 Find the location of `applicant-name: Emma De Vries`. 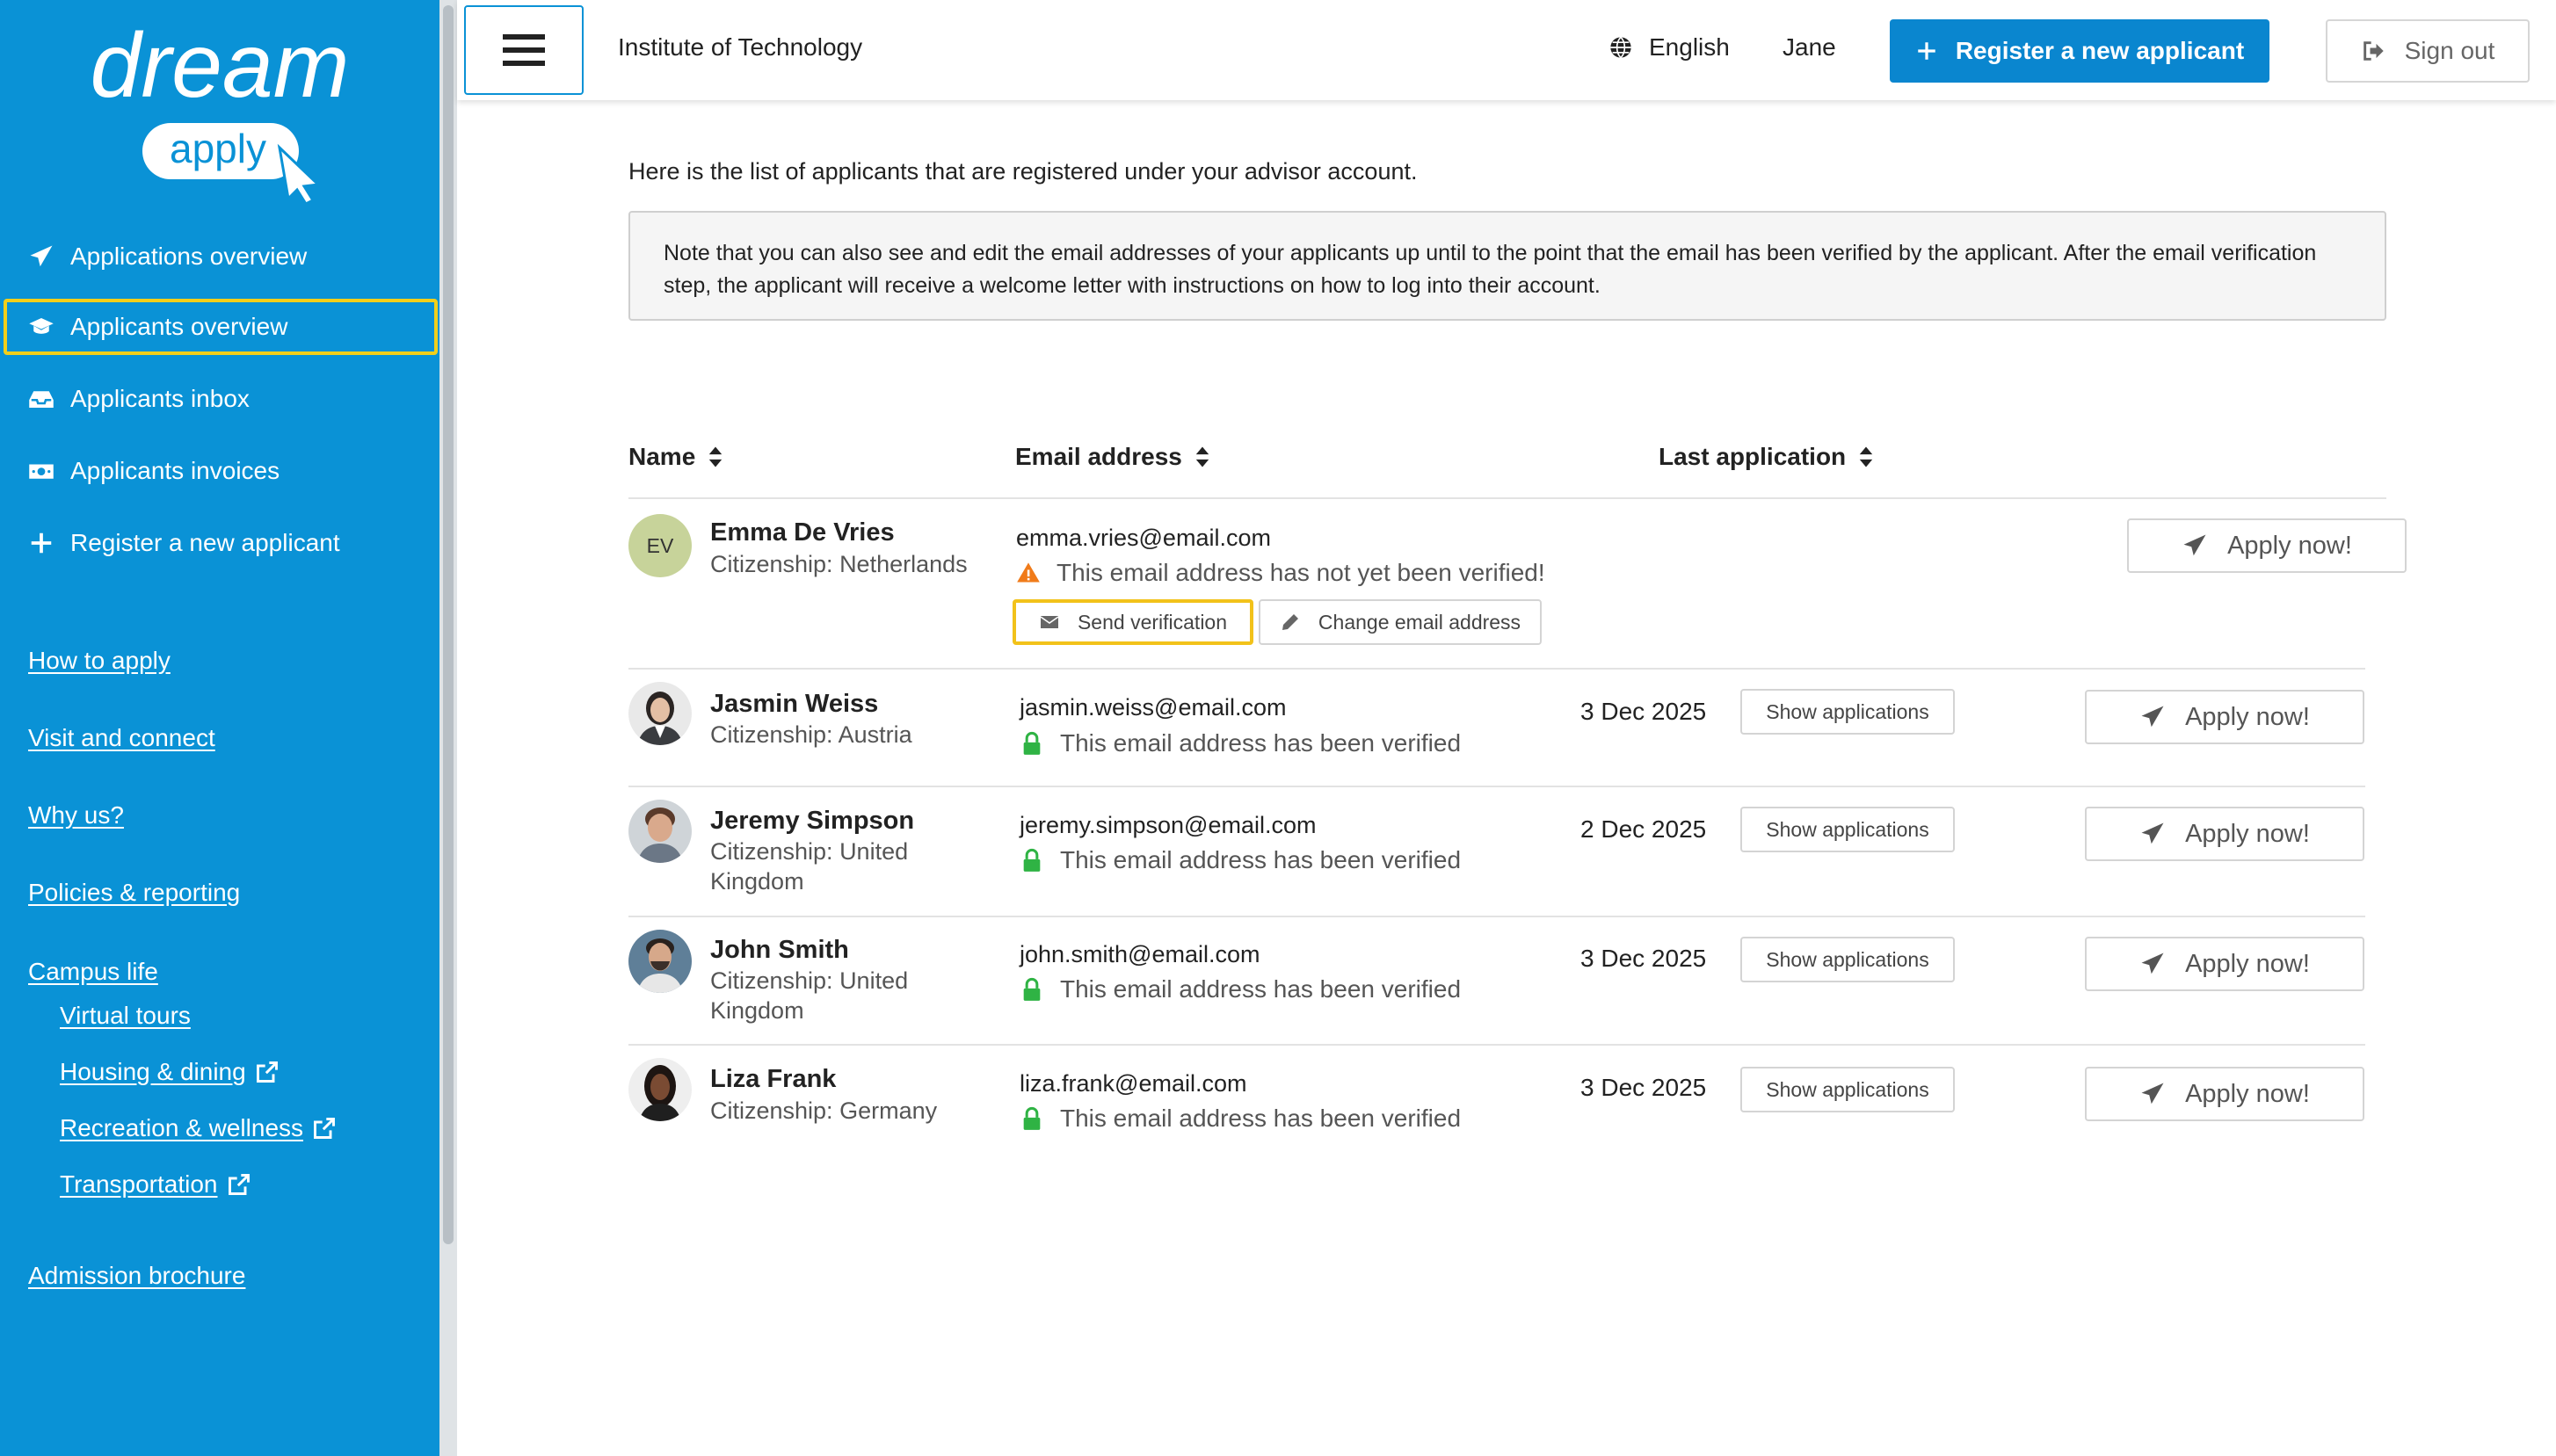

applicant-name: Emma De Vries is located at coordinates (802, 532).